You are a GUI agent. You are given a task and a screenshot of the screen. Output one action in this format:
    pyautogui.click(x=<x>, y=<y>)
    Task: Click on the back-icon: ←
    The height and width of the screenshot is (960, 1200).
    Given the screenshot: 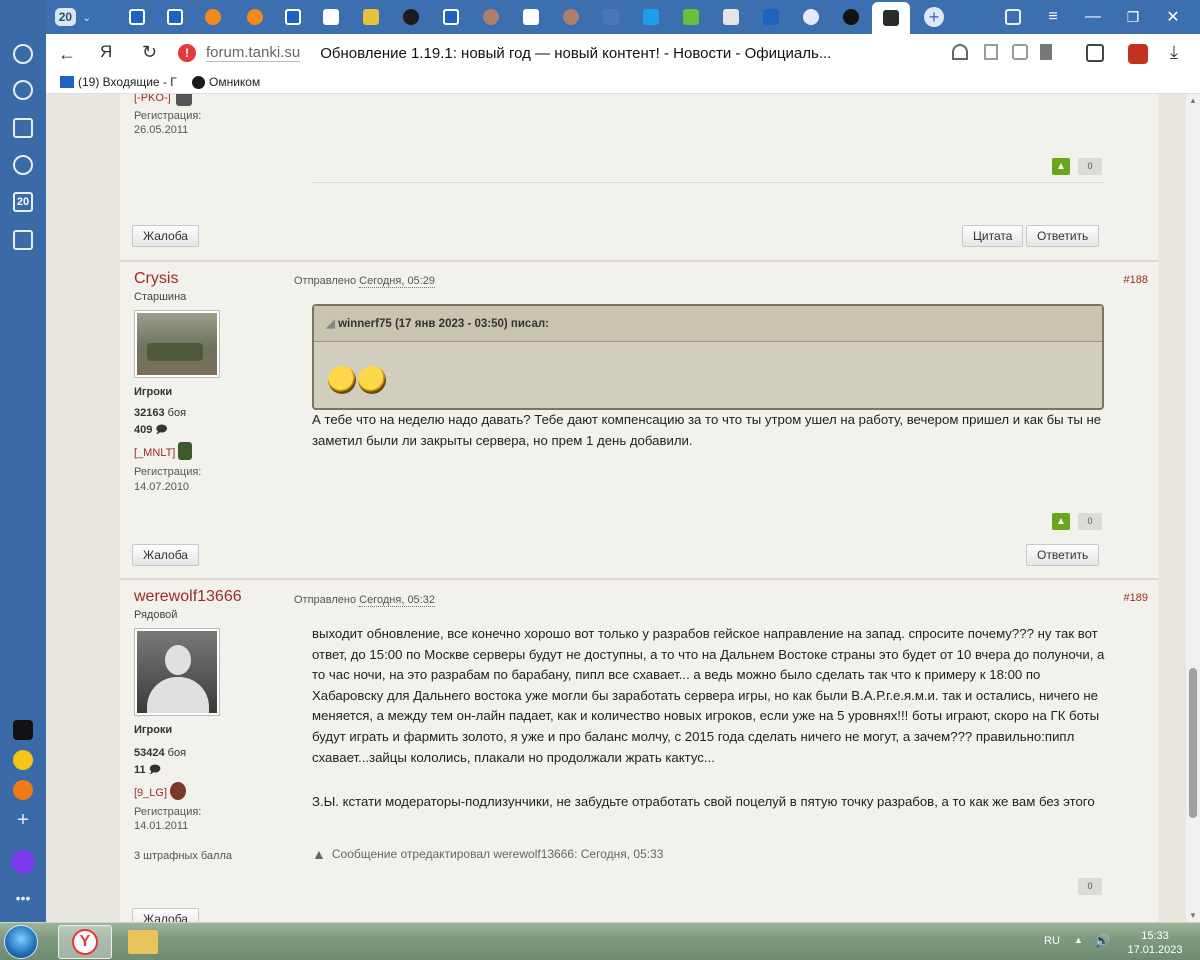 What is the action you would take?
    pyautogui.click(x=67, y=54)
    